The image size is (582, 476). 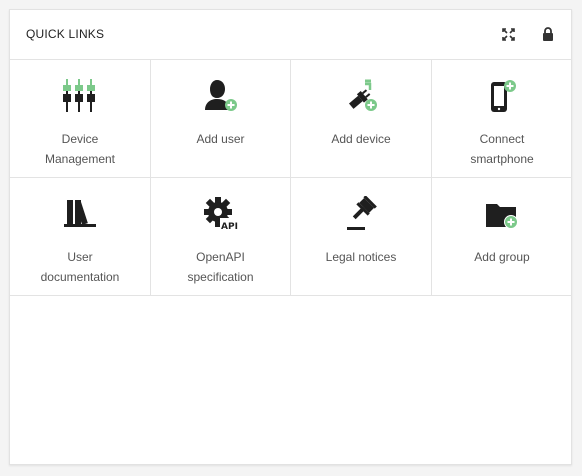 I want to click on tile-add-user: Add user, so click(x=221, y=119).